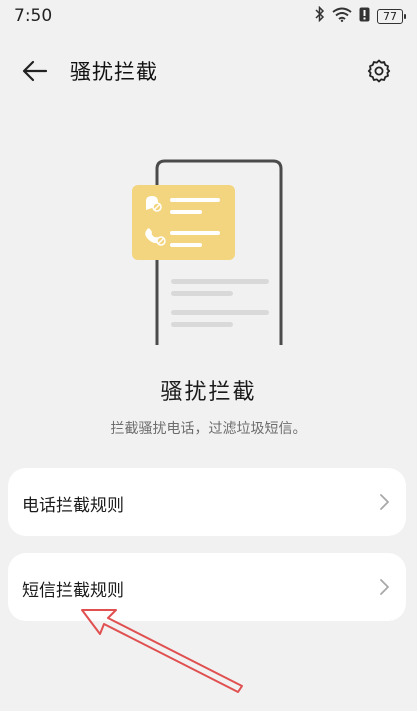 The height and width of the screenshot is (711, 417). What do you see at coordinates (210, 252) in the screenshot?
I see `hero-illustration` at bounding box center [210, 252].